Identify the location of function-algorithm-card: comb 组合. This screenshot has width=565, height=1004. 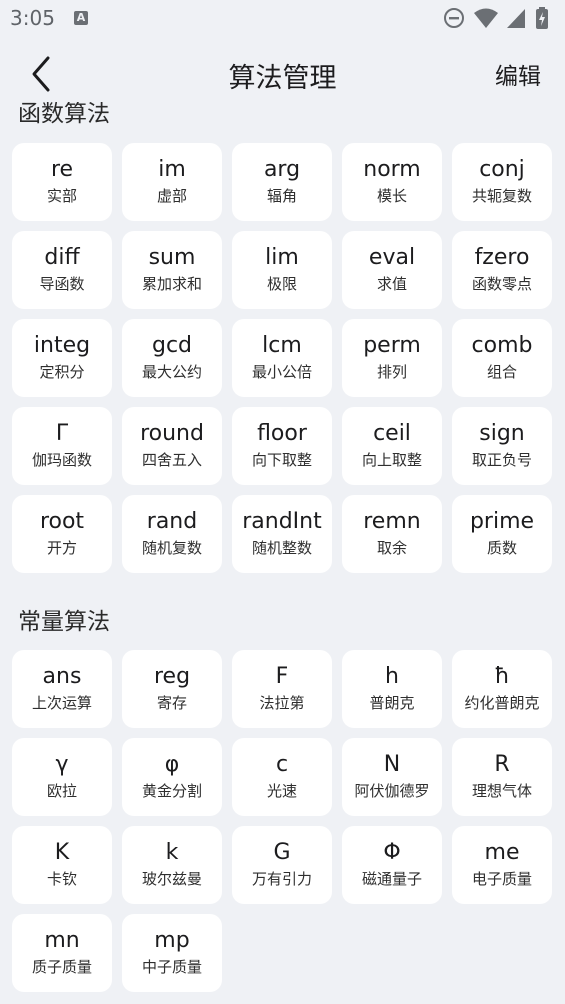
(502, 358).